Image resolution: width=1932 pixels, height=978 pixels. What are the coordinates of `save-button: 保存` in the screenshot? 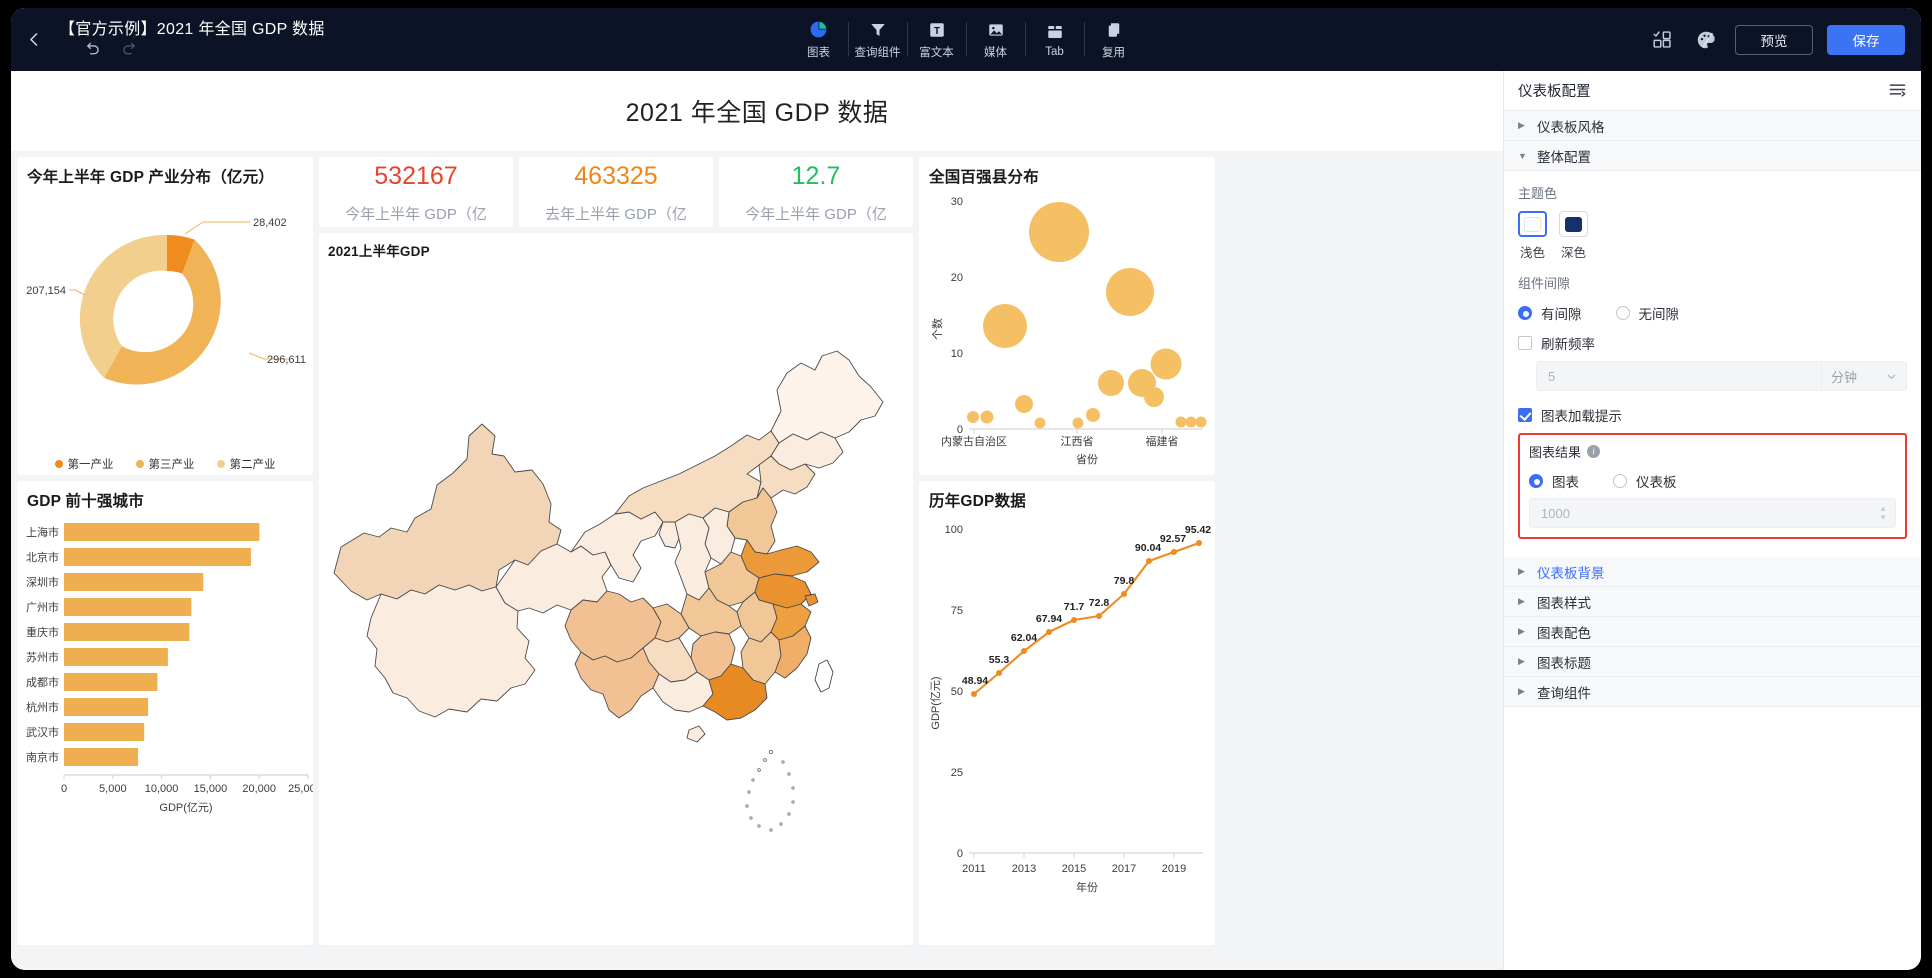 It's located at (1866, 39).